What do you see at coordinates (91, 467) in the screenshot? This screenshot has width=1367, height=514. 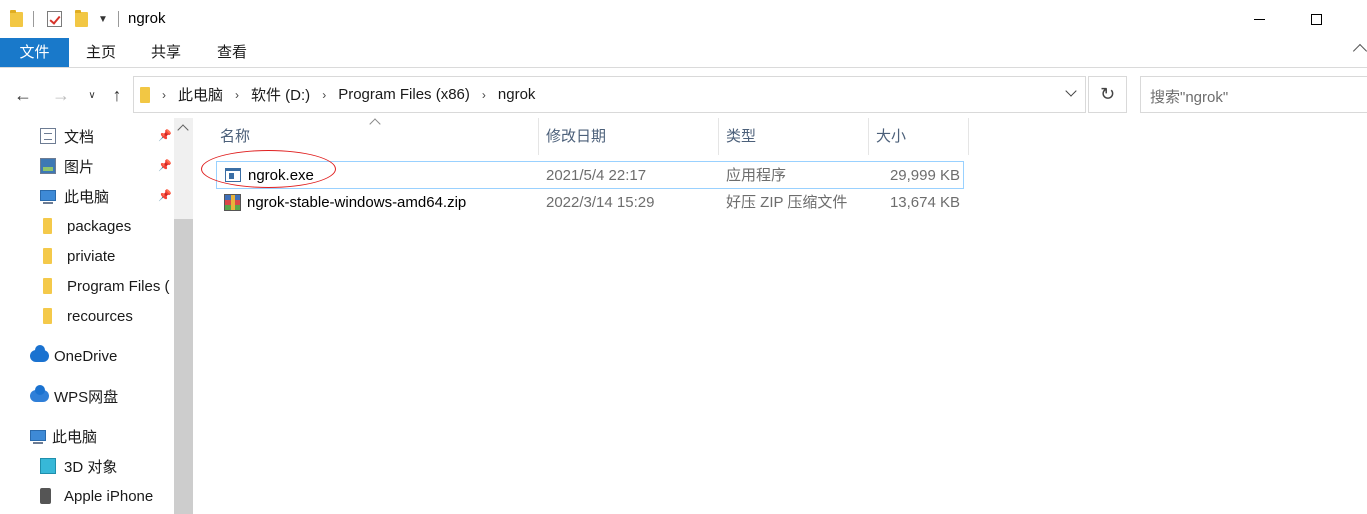 I see `nav-item-label: 3D 对象` at bounding box center [91, 467].